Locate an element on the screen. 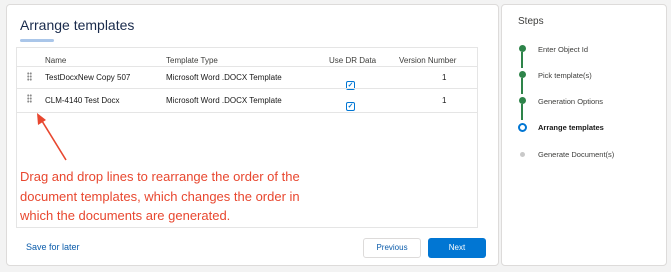  step-arrange-templates: Arrange templates is located at coordinates (571, 127).